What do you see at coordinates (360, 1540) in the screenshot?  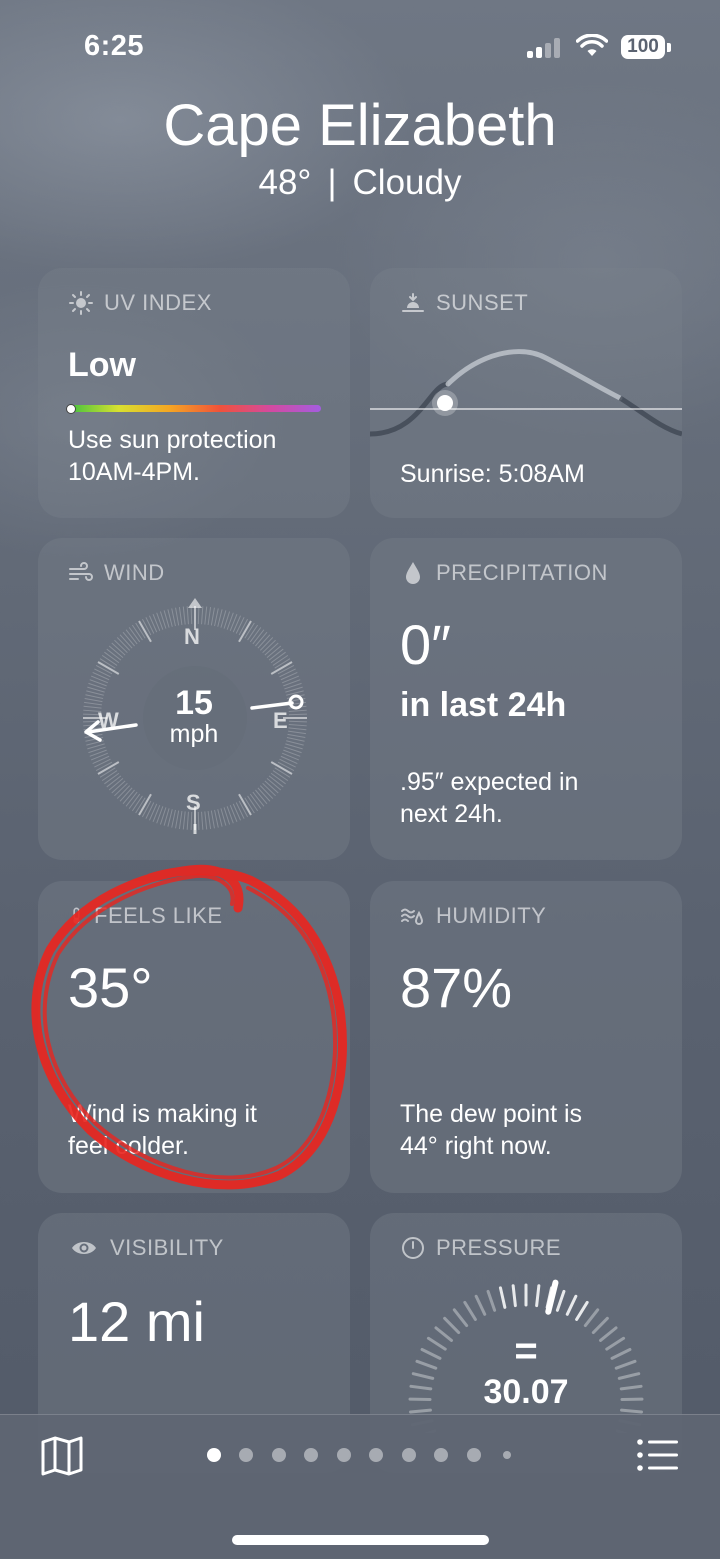 I see `home-indicator` at bounding box center [360, 1540].